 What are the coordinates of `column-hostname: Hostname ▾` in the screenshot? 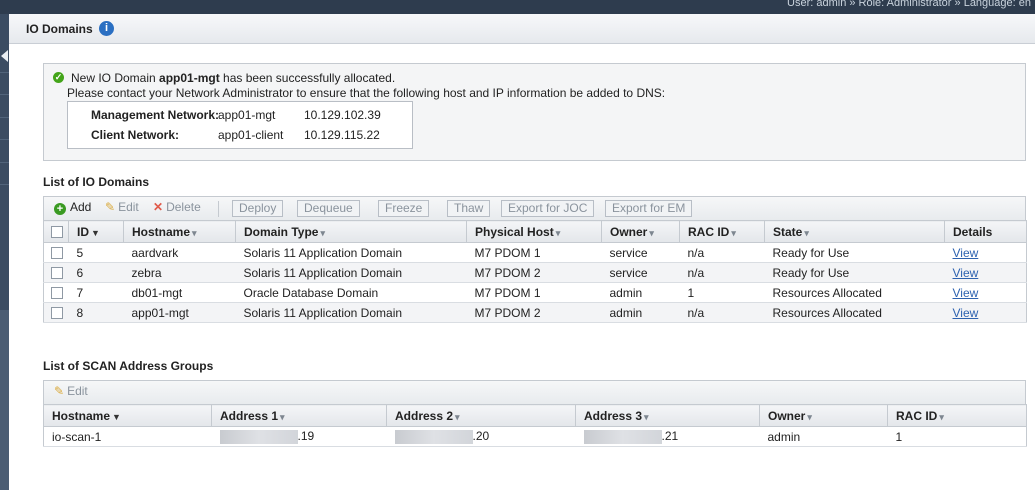 It's located at (179, 231).